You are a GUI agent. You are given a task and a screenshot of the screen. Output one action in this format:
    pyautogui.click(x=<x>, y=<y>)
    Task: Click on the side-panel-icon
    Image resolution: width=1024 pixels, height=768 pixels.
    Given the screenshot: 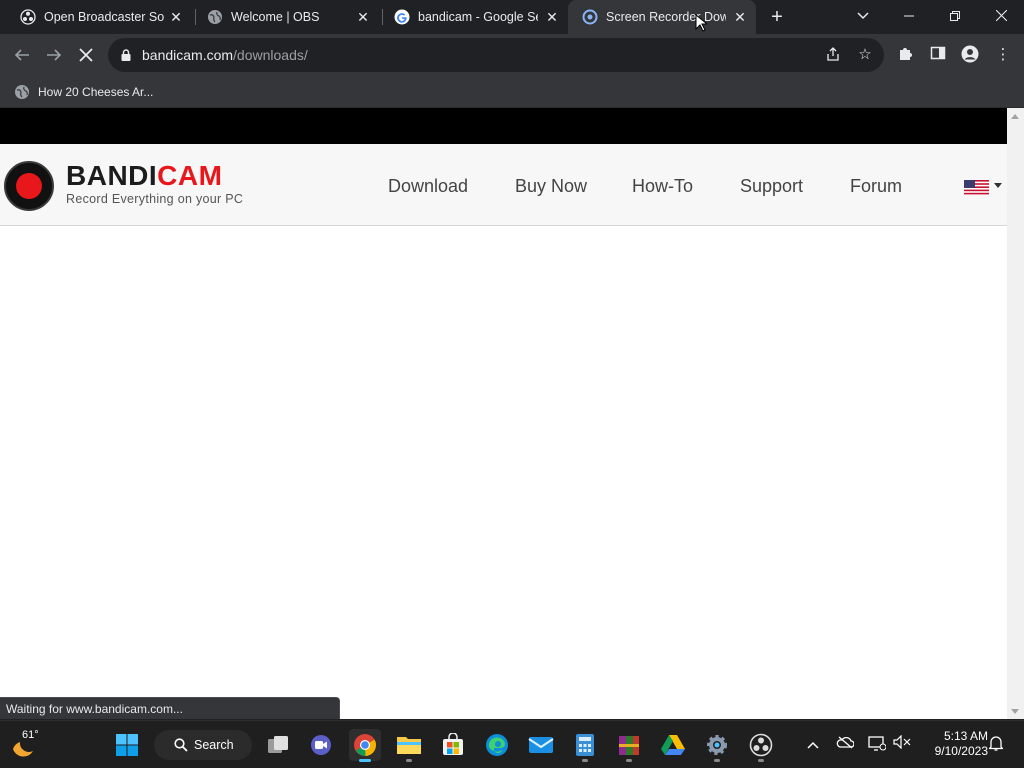 What is the action you would take?
    pyautogui.click(x=938, y=55)
    